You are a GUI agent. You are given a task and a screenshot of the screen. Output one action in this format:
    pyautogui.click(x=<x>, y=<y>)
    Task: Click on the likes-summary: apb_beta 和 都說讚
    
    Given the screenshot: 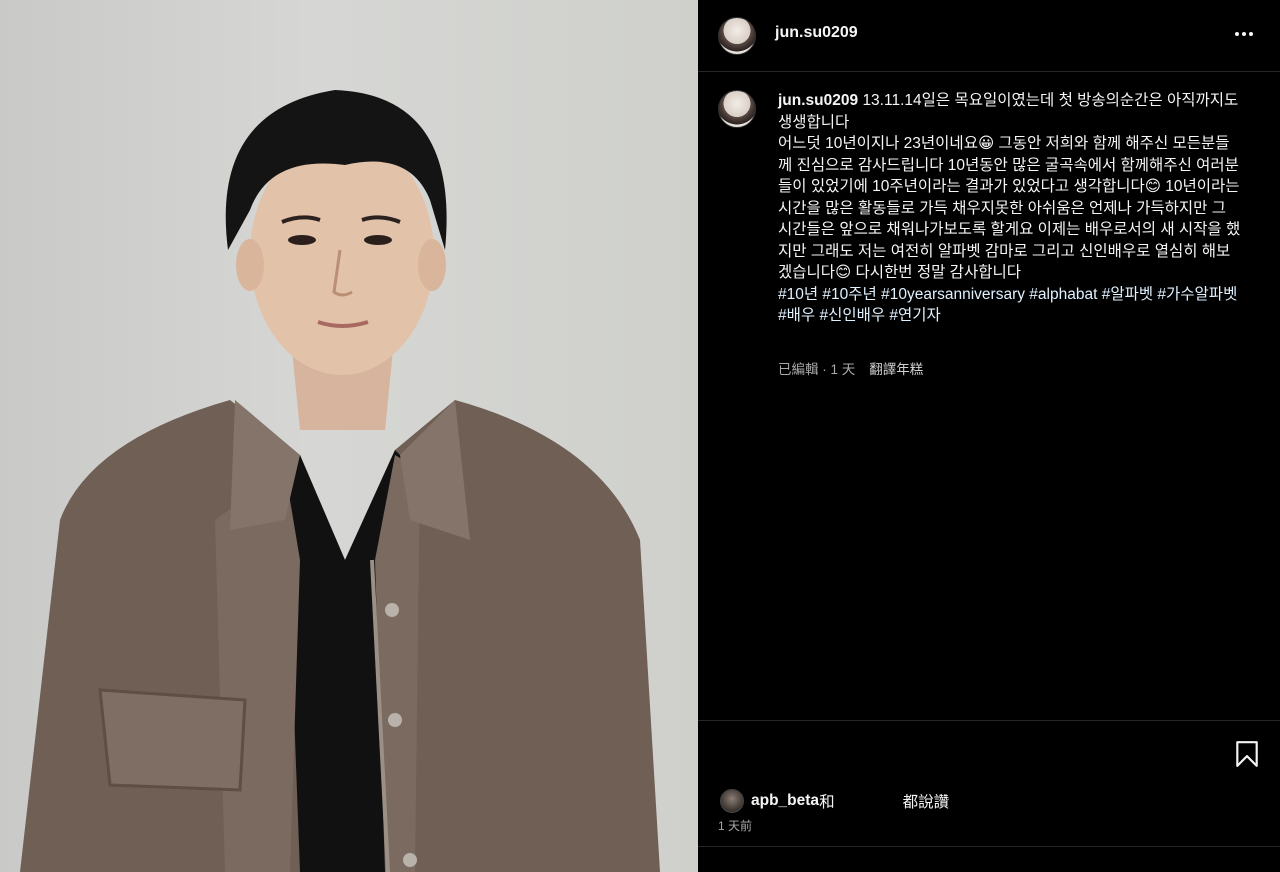 What is the action you would take?
    pyautogui.click(x=834, y=801)
    